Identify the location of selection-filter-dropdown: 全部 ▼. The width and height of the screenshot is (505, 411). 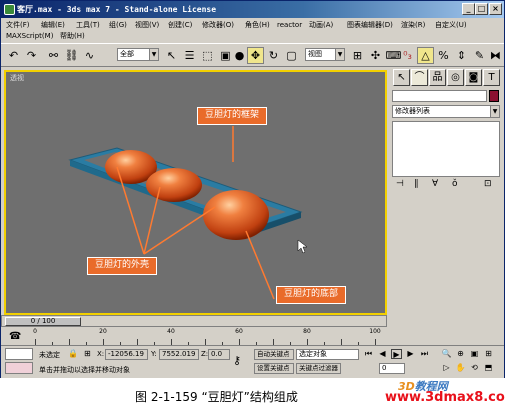
(138, 54).